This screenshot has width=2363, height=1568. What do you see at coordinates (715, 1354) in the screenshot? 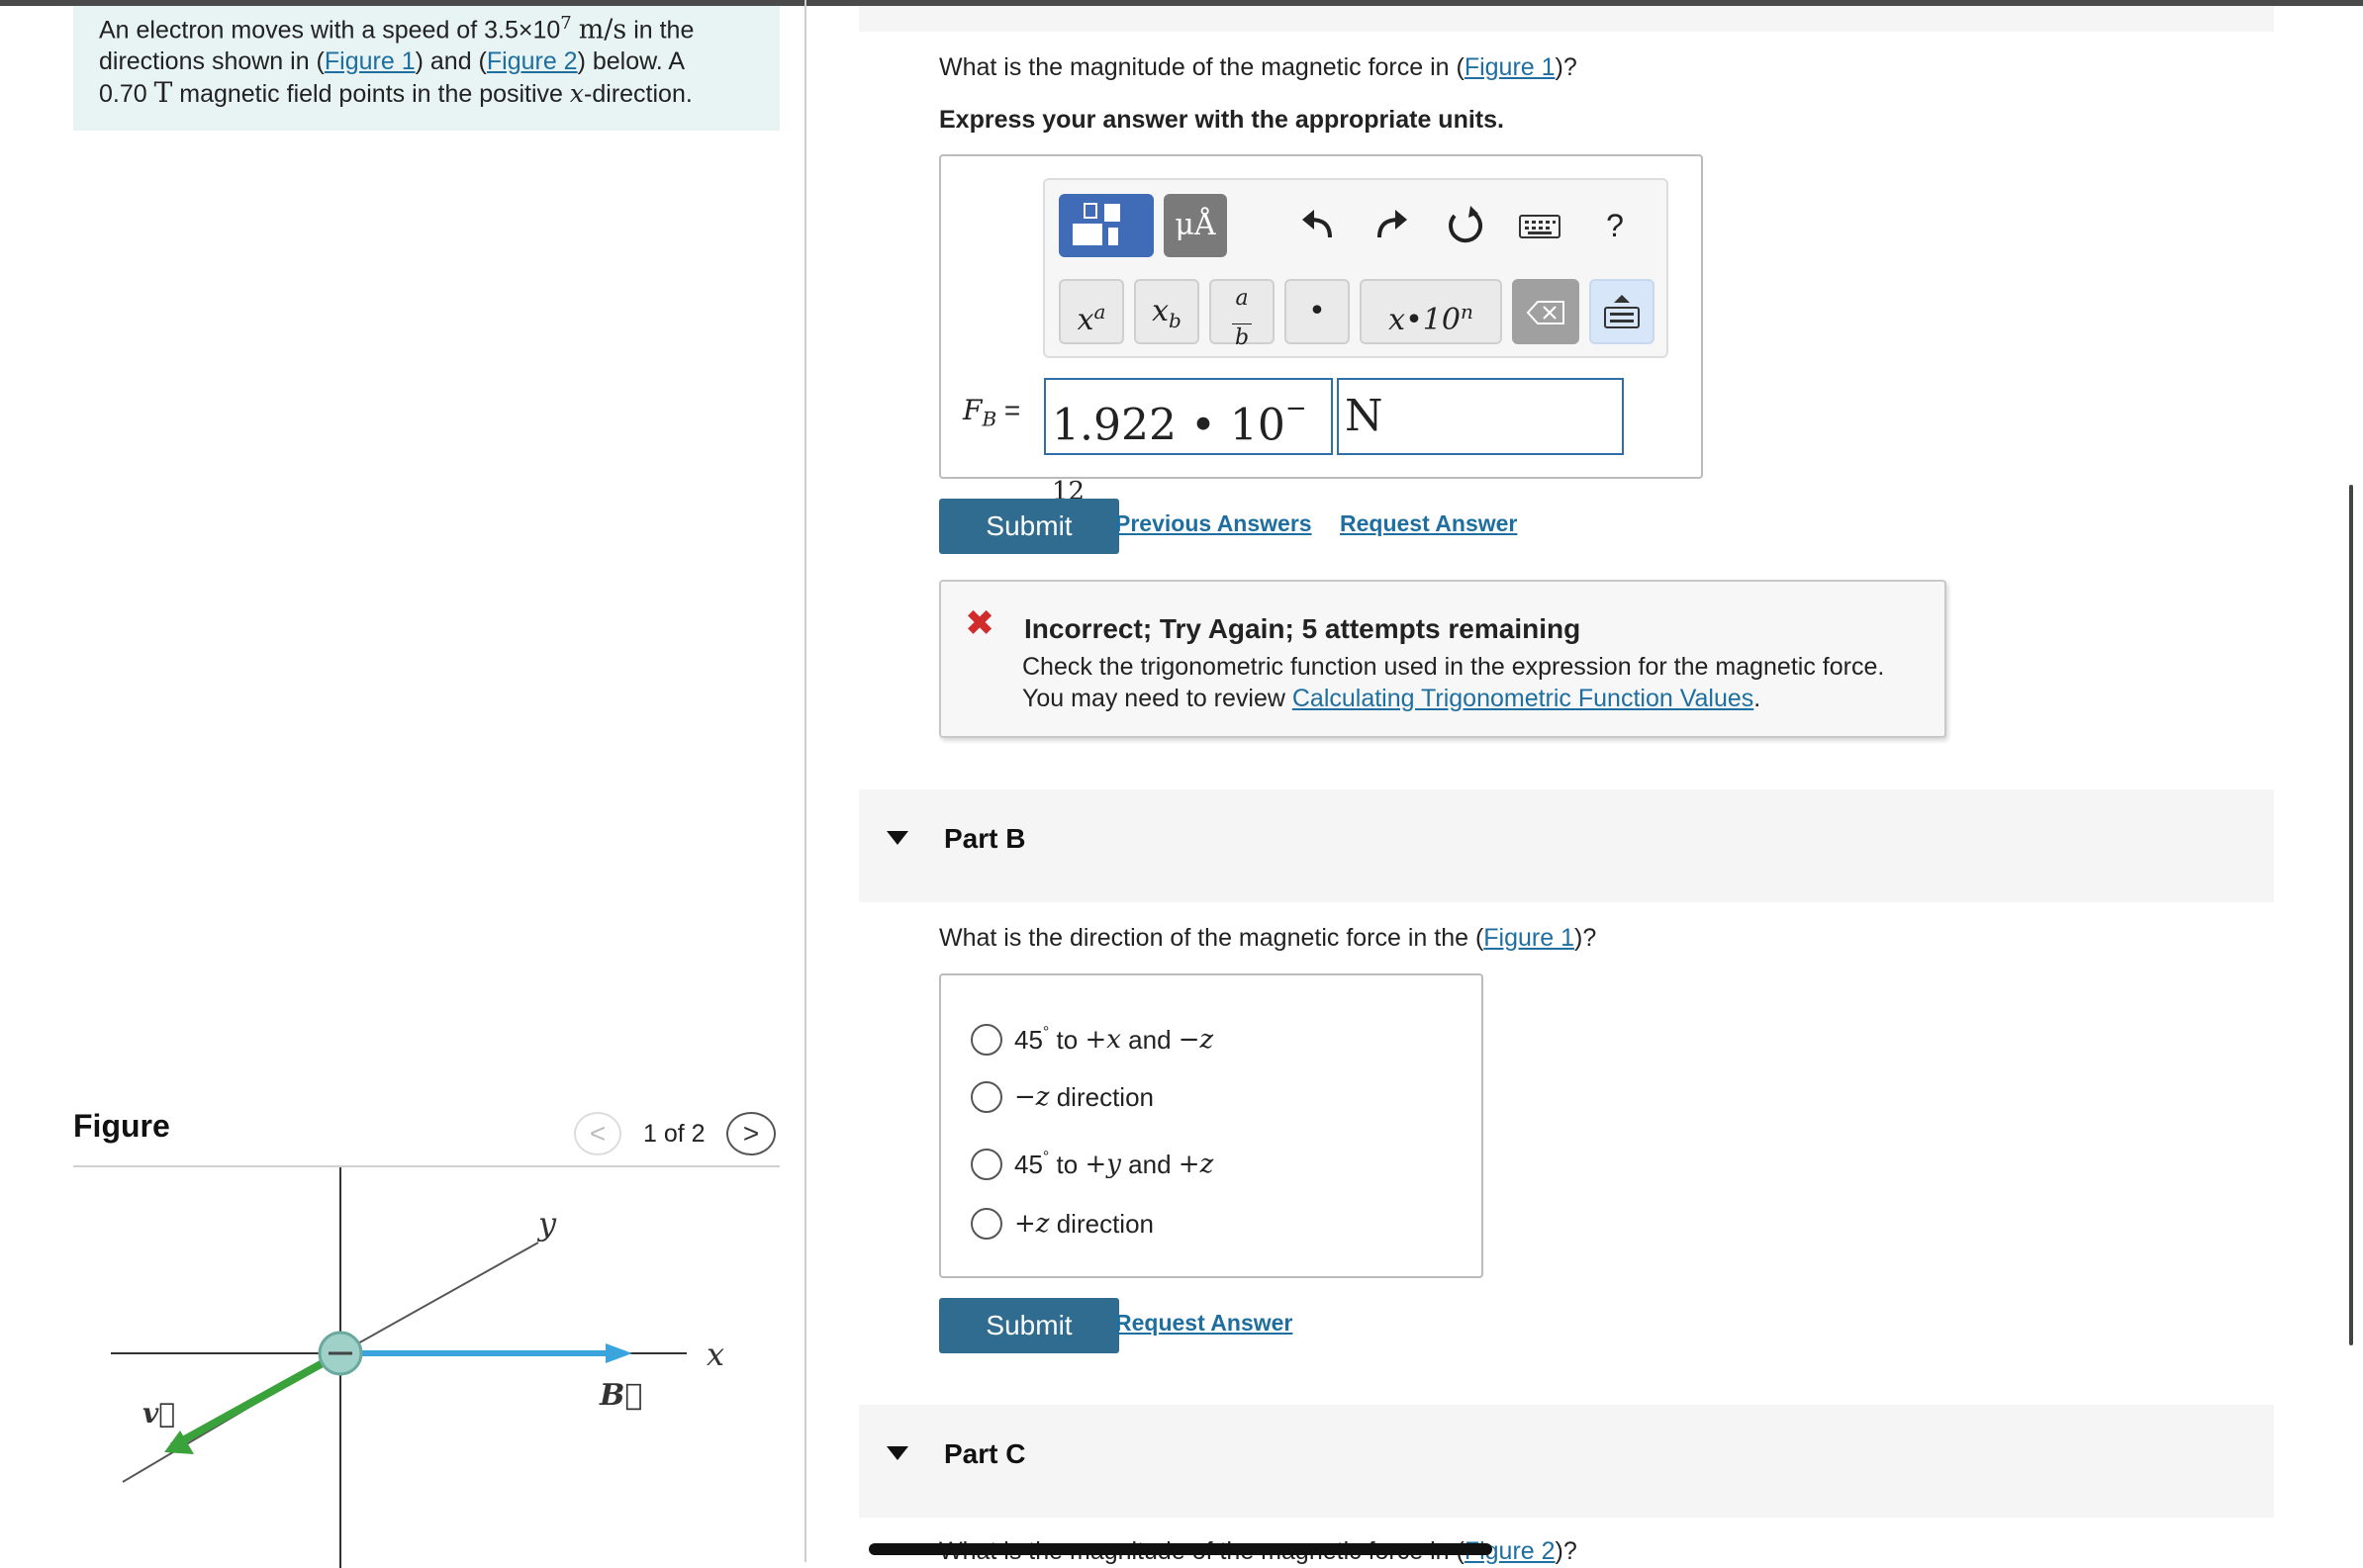
I see `x-axis-label: x` at bounding box center [715, 1354].